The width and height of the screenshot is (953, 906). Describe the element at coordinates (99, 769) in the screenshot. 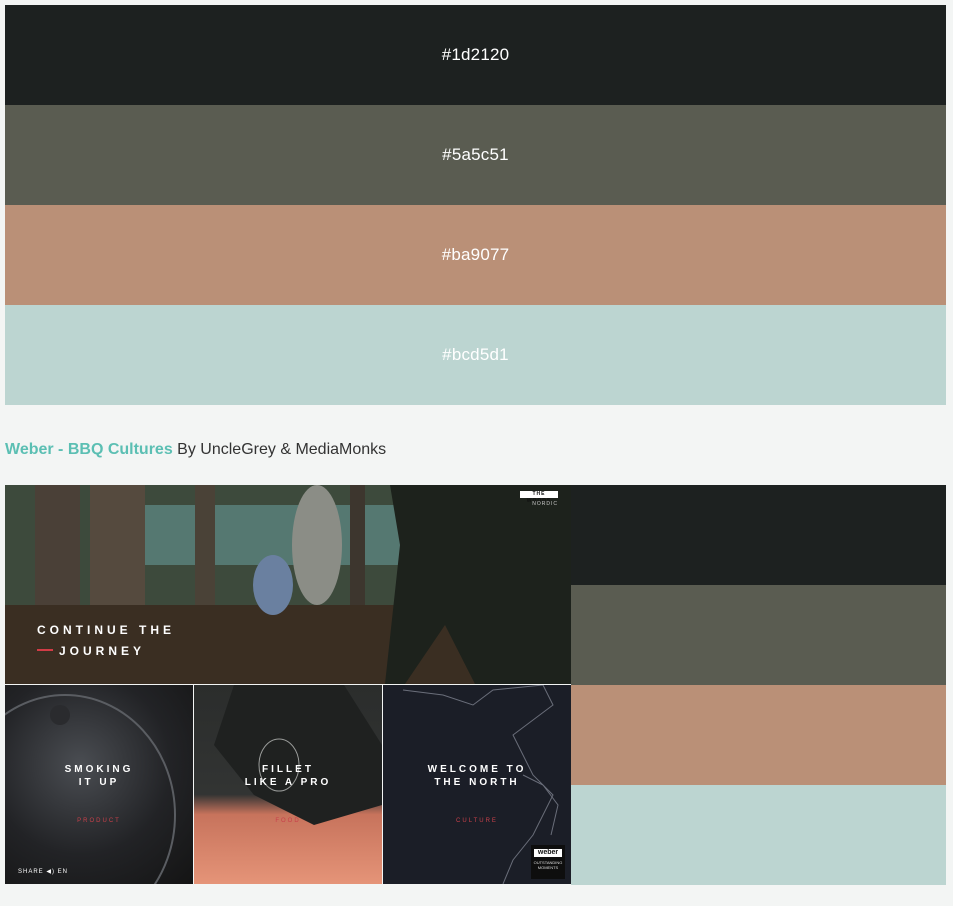

I see `tile-smoking-line1: SMOKING` at that location.